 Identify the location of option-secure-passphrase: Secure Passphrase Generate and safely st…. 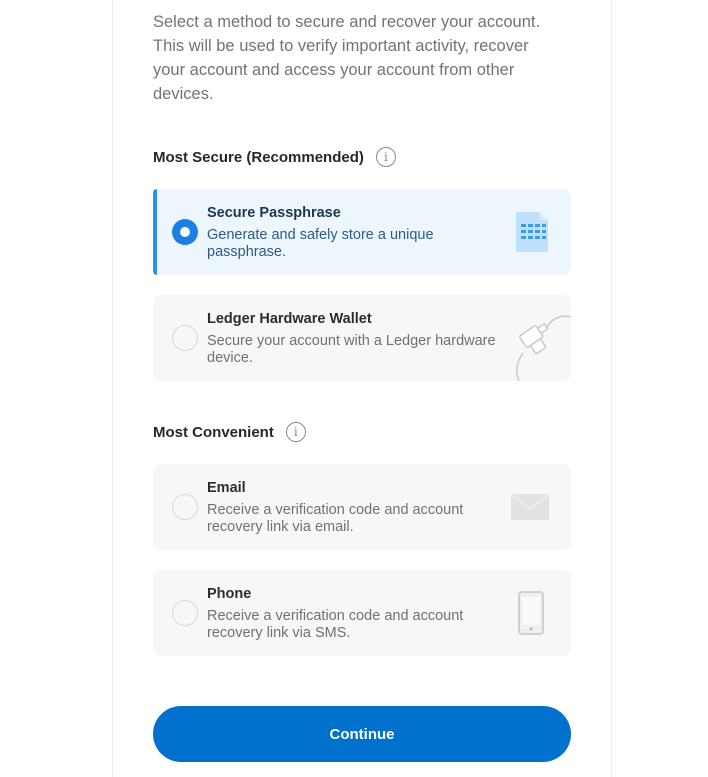
(362, 232).